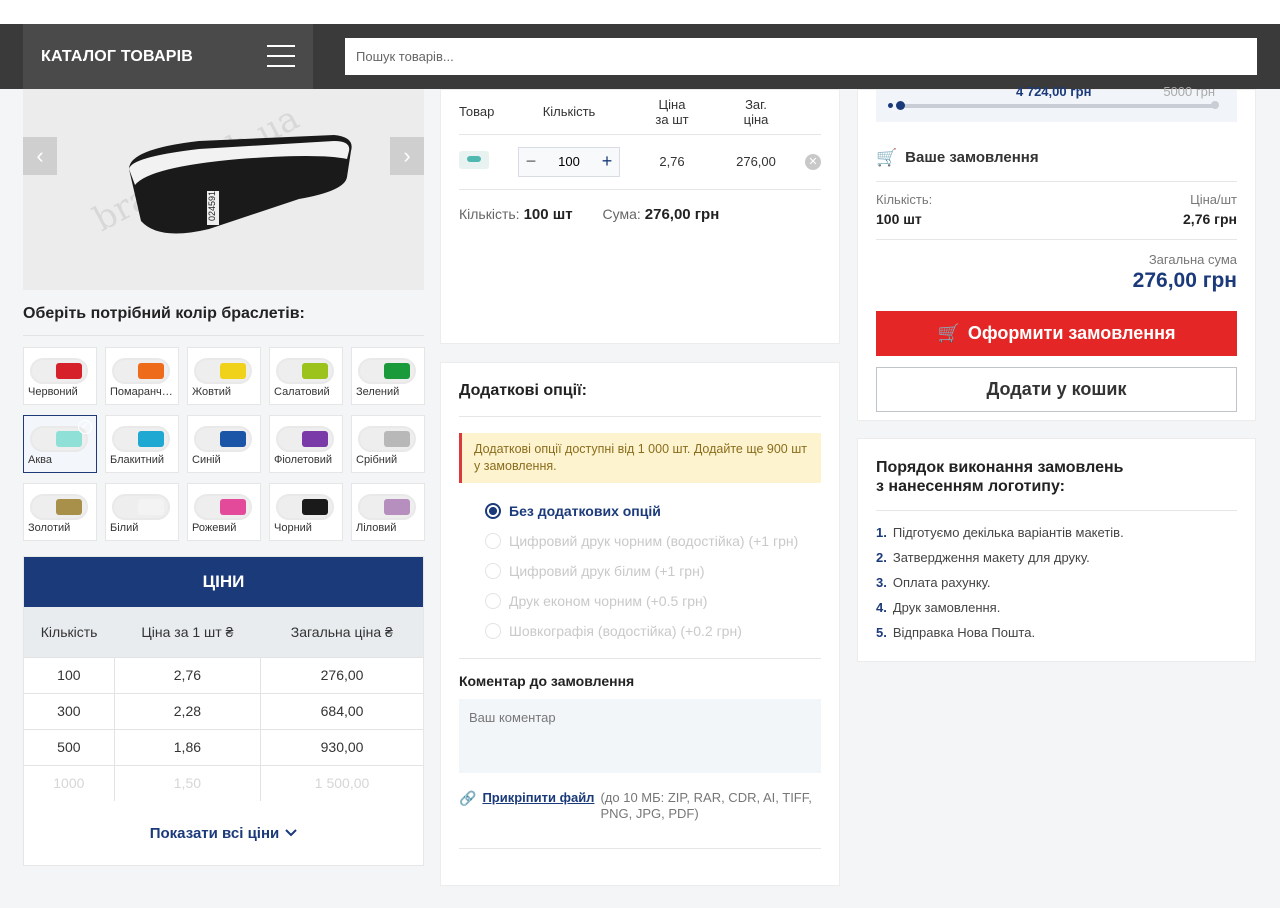  What do you see at coordinates (1215, 105) in the screenshot?
I see `progress-end-dot` at bounding box center [1215, 105].